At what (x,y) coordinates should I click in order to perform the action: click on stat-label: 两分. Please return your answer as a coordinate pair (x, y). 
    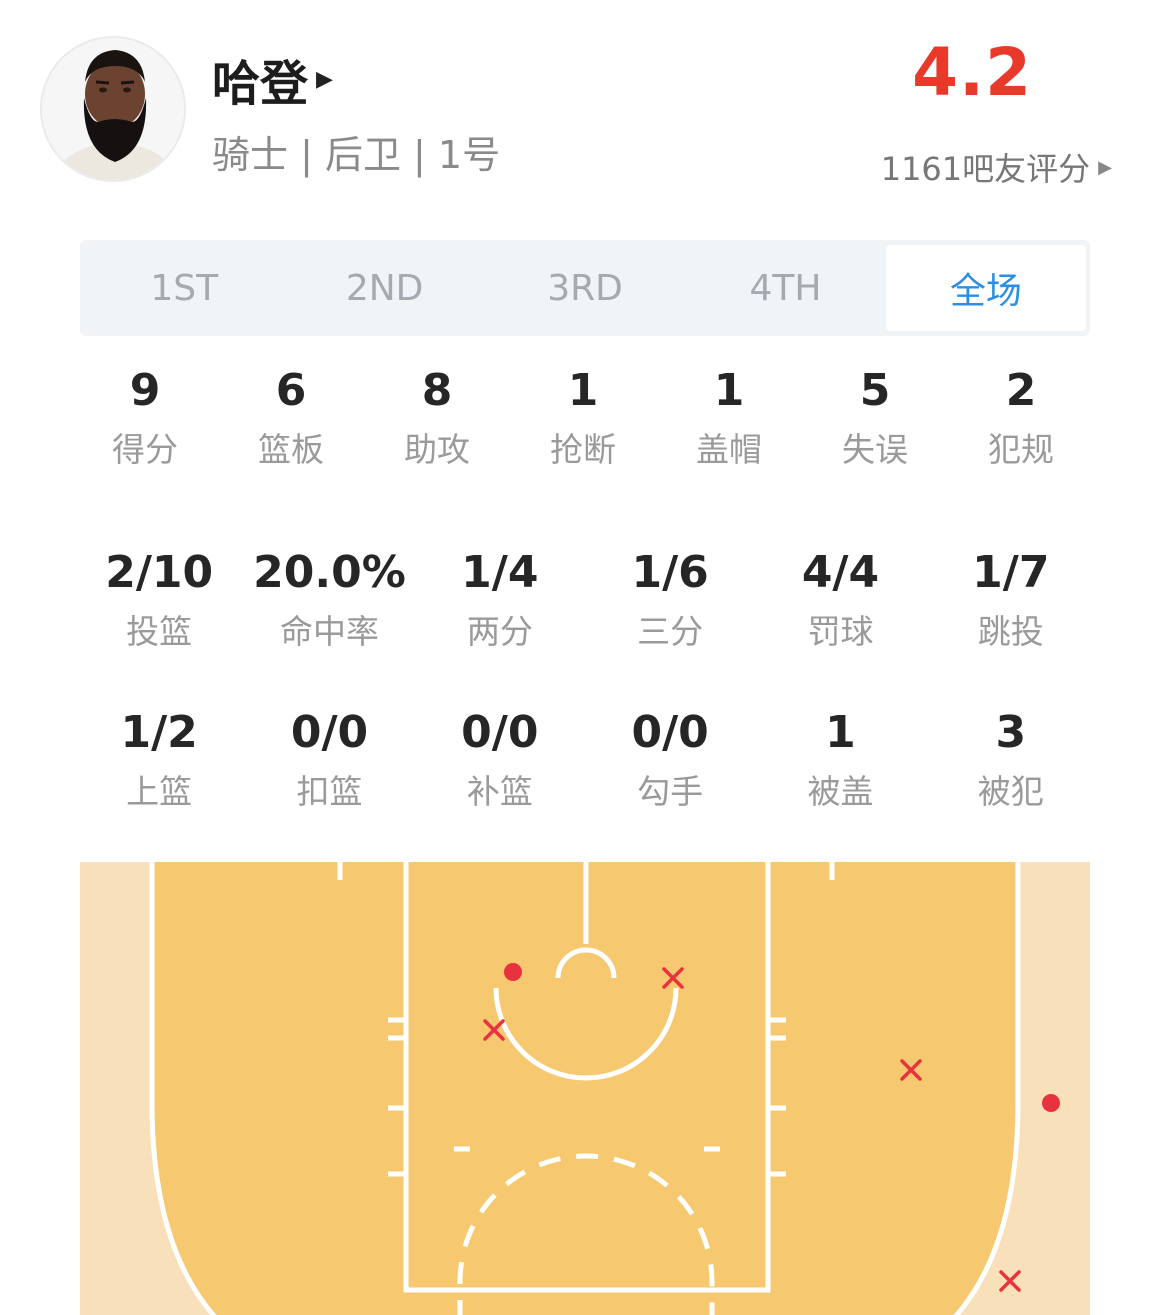
    Looking at the image, I should click on (499, 631).